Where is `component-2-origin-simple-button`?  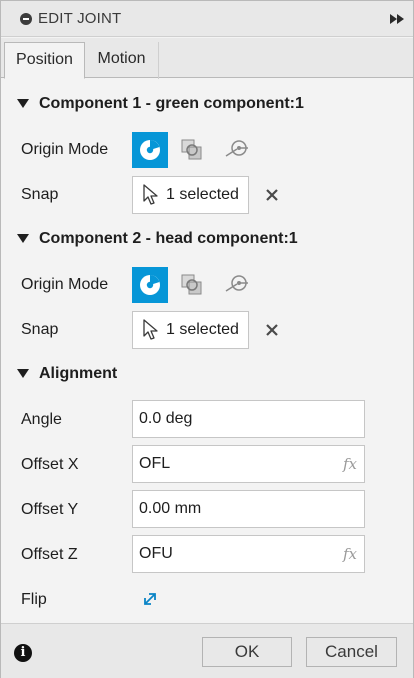
component-2-origin-simple-button is located at coordinates (150, 285).